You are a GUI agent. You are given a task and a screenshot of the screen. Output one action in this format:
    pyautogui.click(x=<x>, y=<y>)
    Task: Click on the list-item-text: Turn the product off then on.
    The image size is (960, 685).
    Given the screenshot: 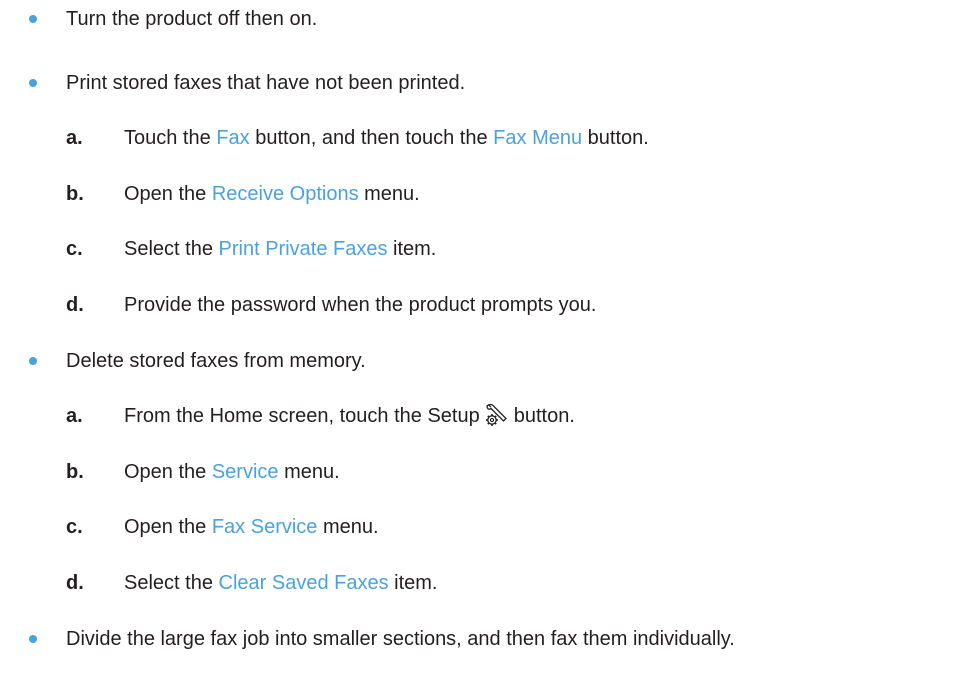 What is the action you would take?
    pyautogui.click(x=192, y=19)
    